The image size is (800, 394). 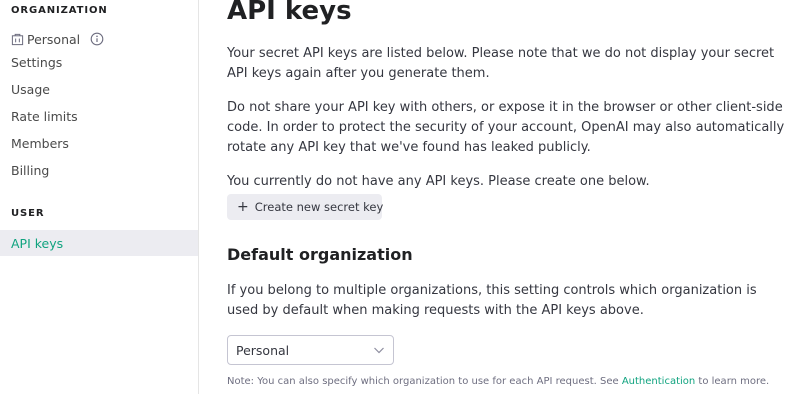 I want to click on default-org-title: Default organization, so click(x=320, y=254).